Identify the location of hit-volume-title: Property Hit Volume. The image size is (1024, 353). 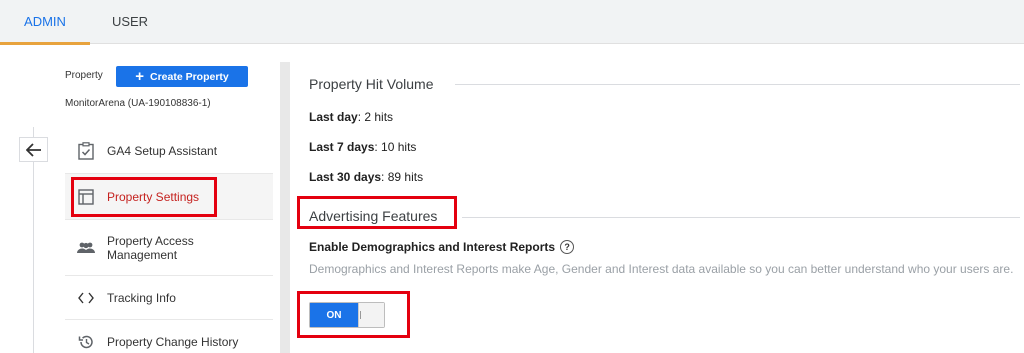
(371, 84).